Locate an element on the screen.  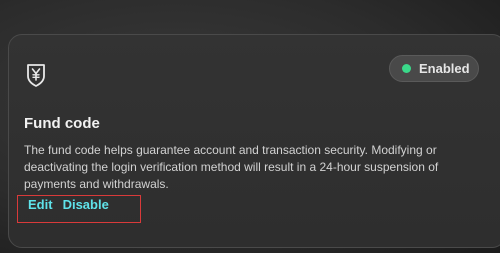
status-label: Enabled is located at coordinates (444, 68).